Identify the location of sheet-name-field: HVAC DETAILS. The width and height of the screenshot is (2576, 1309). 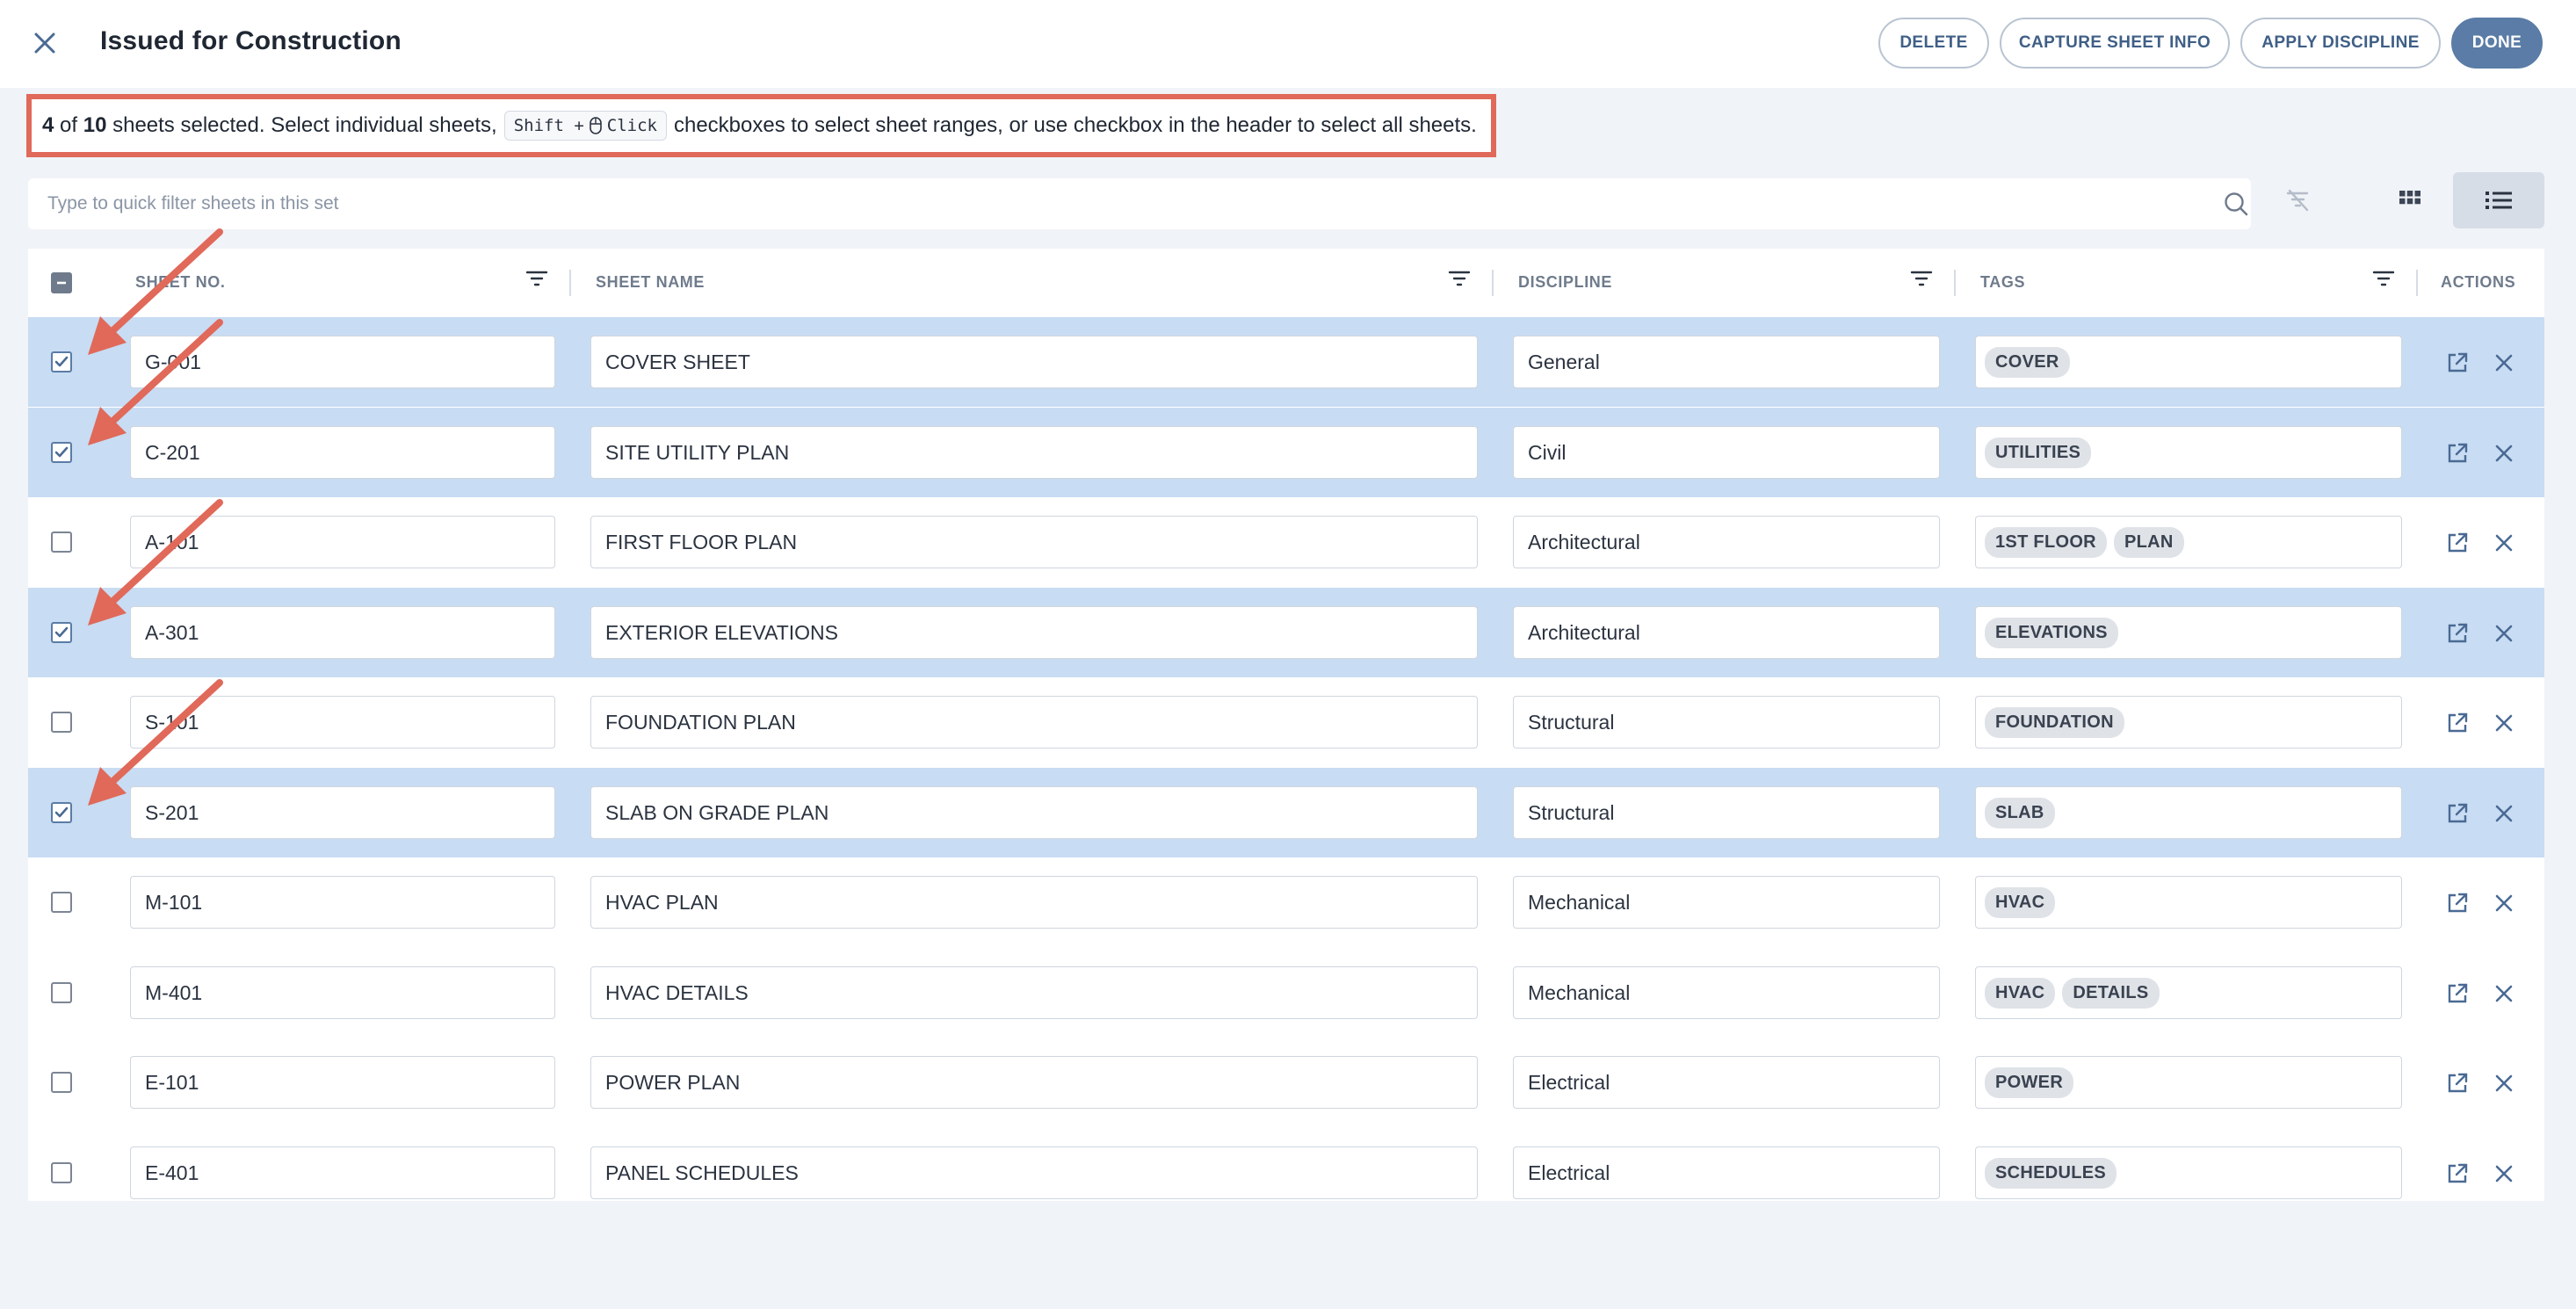
(1034, 992).